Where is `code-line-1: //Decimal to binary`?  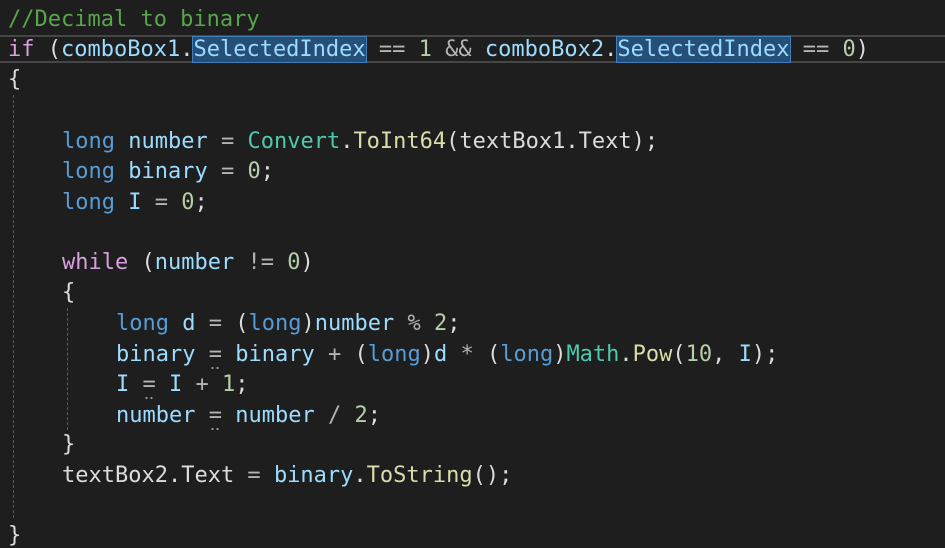 code-line-1: //Decimal to binary is located at coordinates (134, 20).